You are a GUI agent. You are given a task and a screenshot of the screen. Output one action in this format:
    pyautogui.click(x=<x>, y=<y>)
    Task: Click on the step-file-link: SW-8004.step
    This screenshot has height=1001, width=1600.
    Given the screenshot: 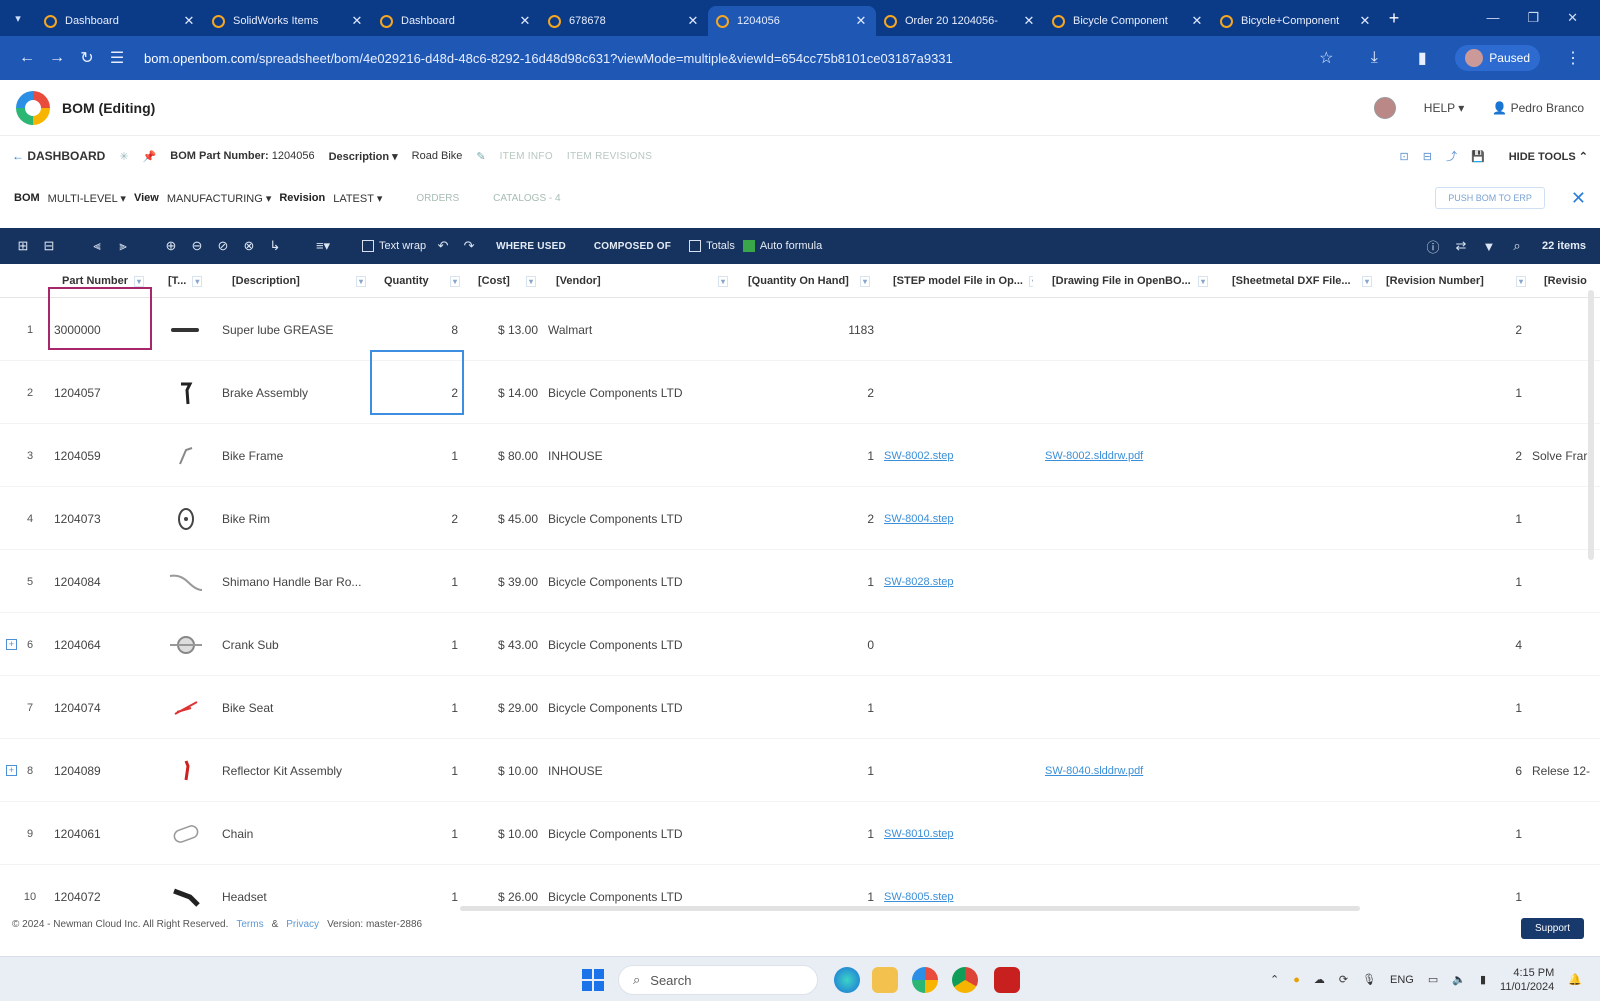 What is the action you would take?
    pyautogui.click(x=959, y=518)
    